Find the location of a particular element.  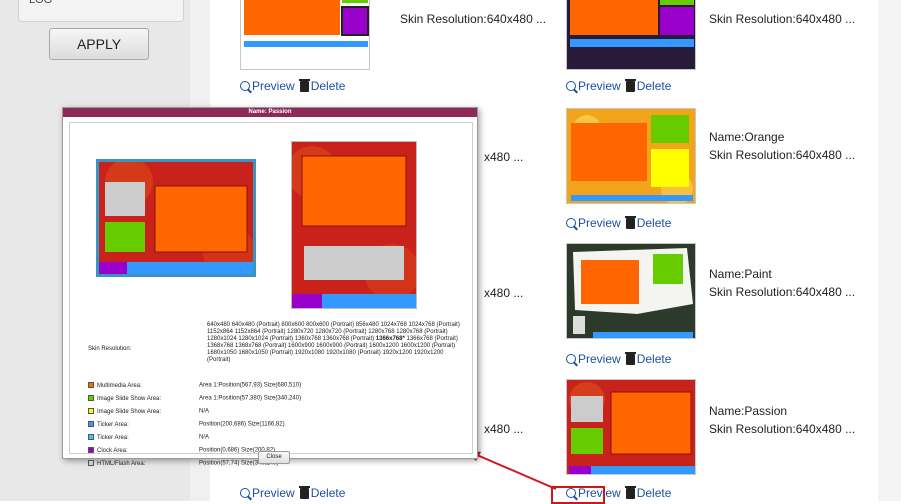

area-value: Position(200,686) Size(1166,82) is located at coordinates (242, 424).